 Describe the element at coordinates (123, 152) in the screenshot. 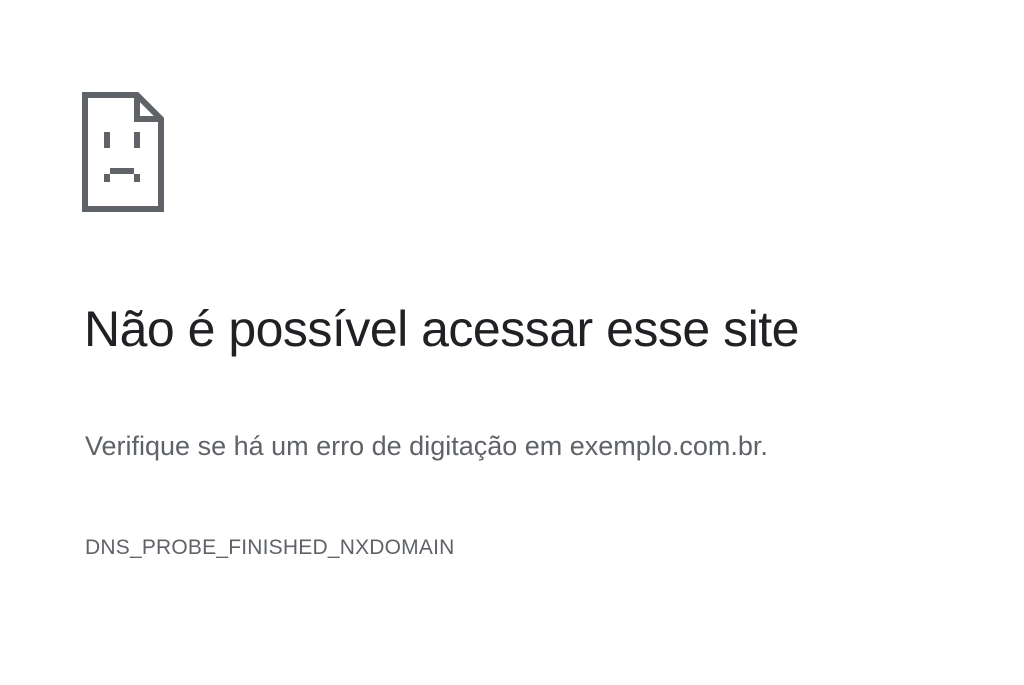

I see `sad-page-icon` at that location.